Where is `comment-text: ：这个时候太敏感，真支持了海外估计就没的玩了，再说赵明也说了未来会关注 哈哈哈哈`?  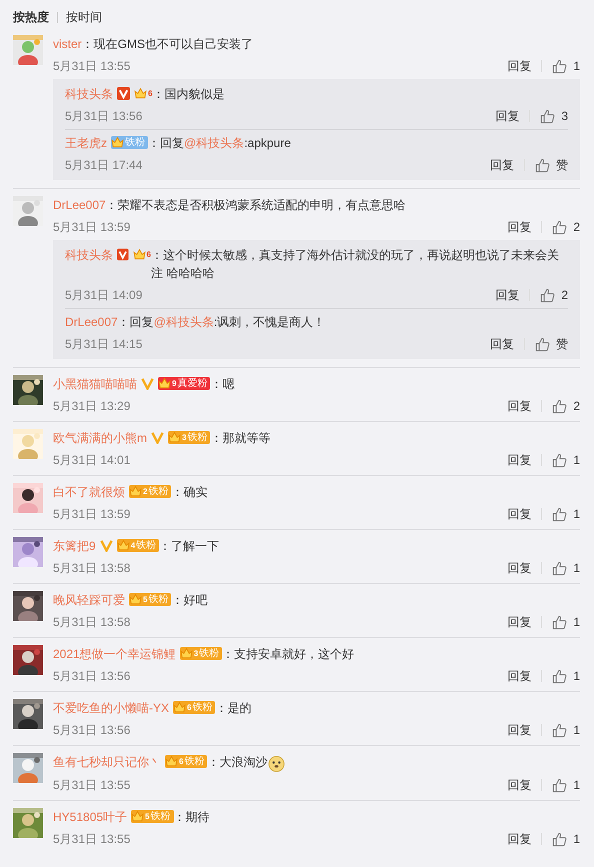
comment-text: ：这个时候太敏感，真支持了海外估计就没的玩了，再说赵明也说了未来会关注 哈哈哈哈 is located at coordinates (355, 264).